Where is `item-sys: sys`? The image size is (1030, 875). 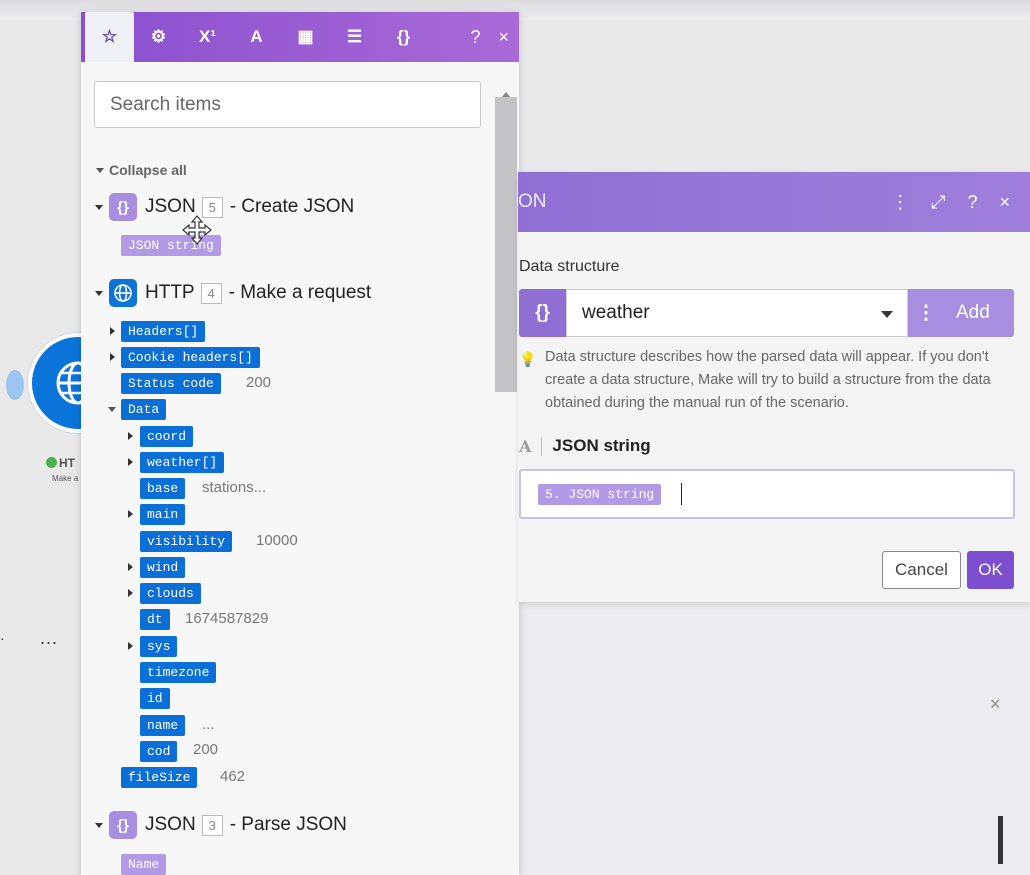
item-sys: sys is located at coordinates (159, 646).